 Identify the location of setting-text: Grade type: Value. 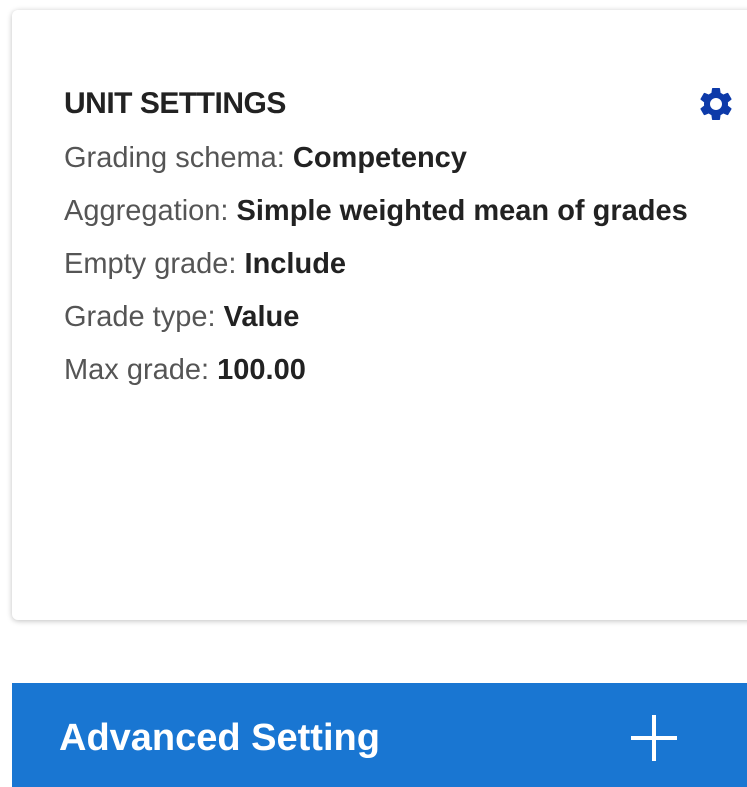
(182, 317).